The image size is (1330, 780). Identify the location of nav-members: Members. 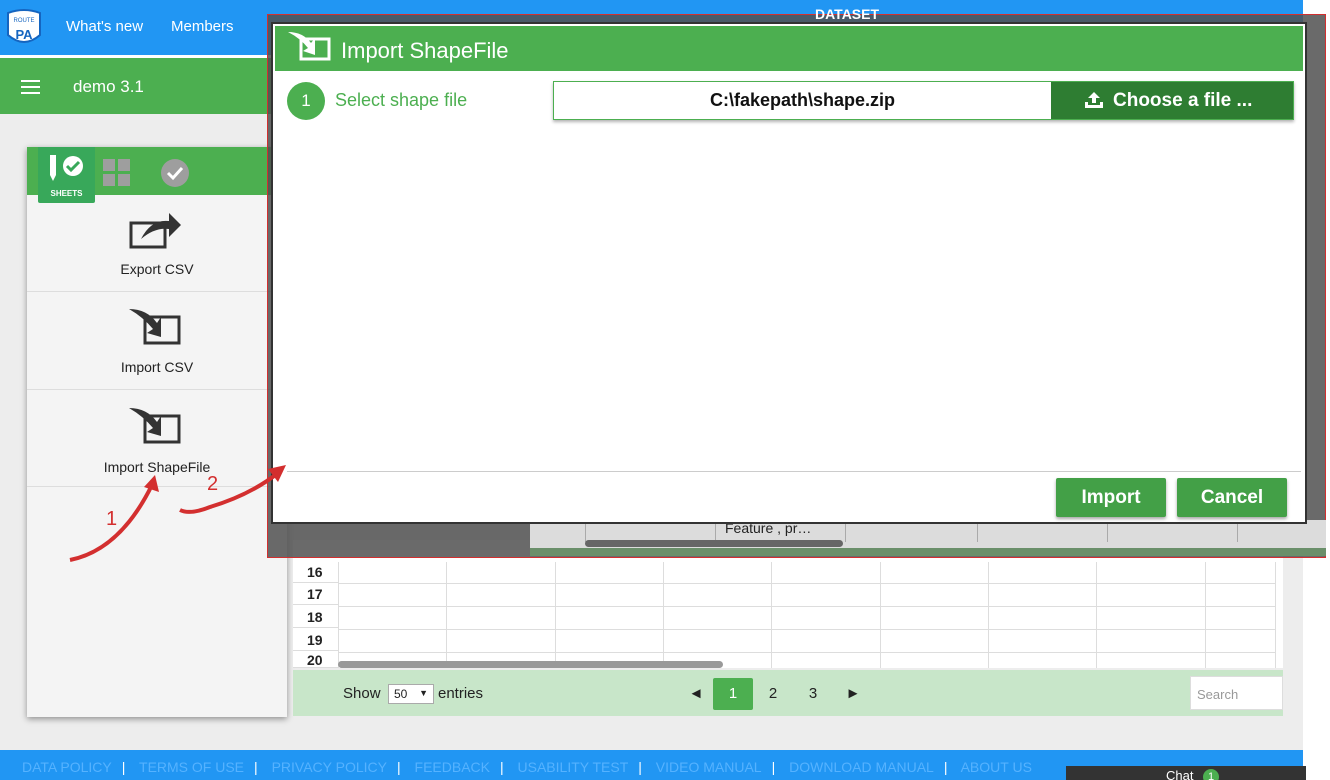
(202, 26).